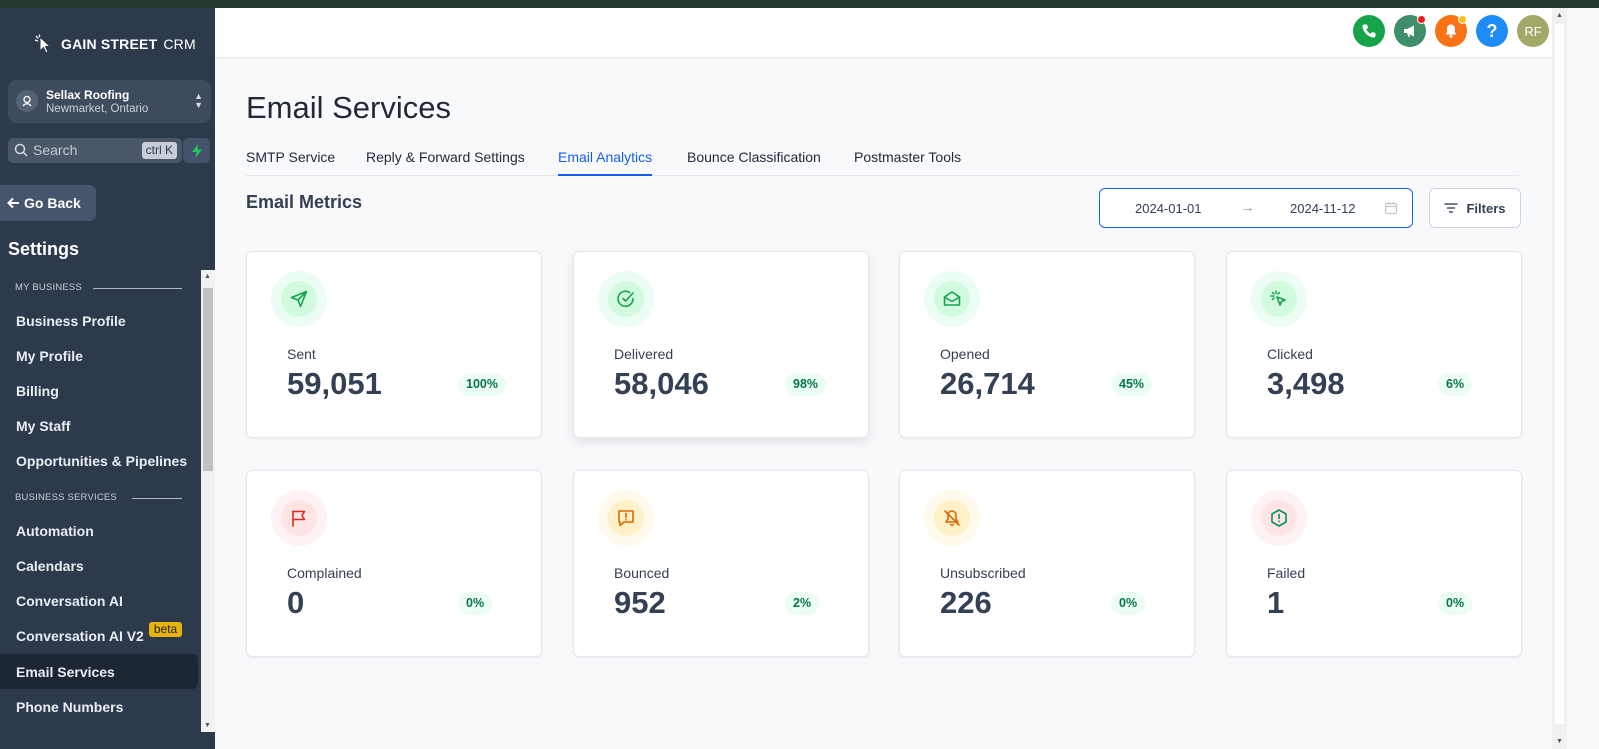  Describe the element at coordinates (952, 299) in the screenshot. I see `mail-open-icon` at that location.